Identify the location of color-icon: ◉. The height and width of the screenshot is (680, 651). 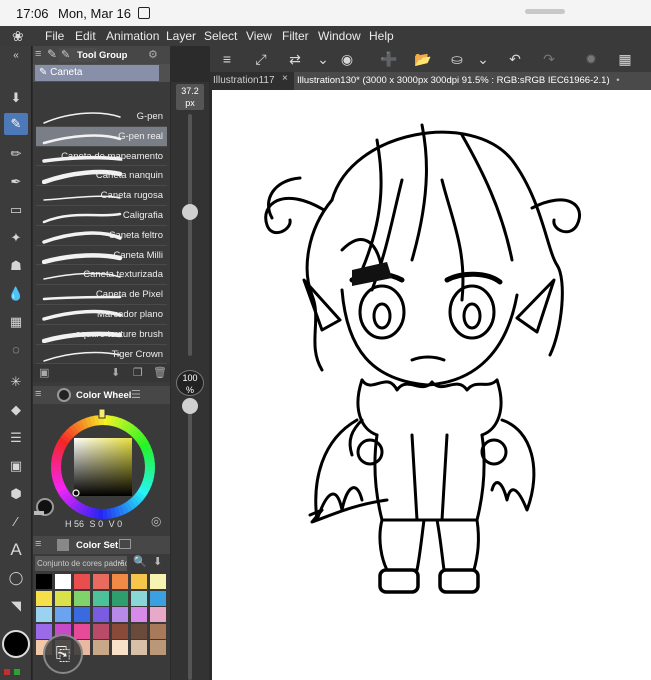
(347, 59).